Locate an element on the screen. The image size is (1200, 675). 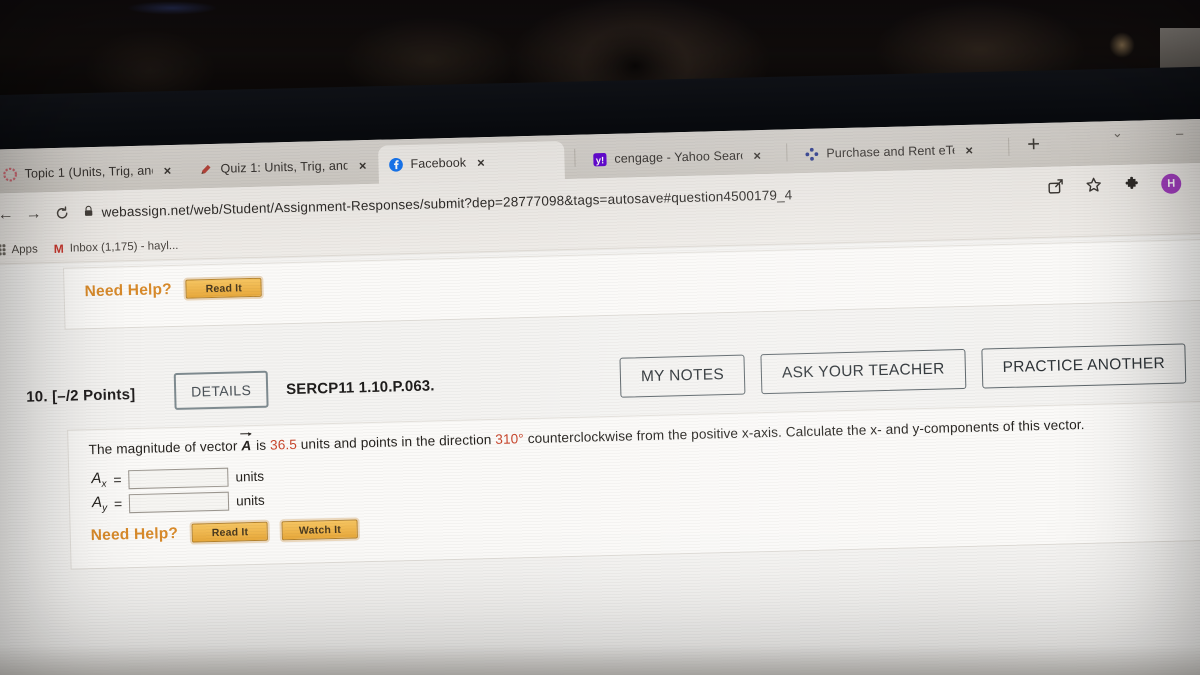
browser-tab-topic1: Topic 1 (Units, Trig, and V × is located at coordinates (93, 172).